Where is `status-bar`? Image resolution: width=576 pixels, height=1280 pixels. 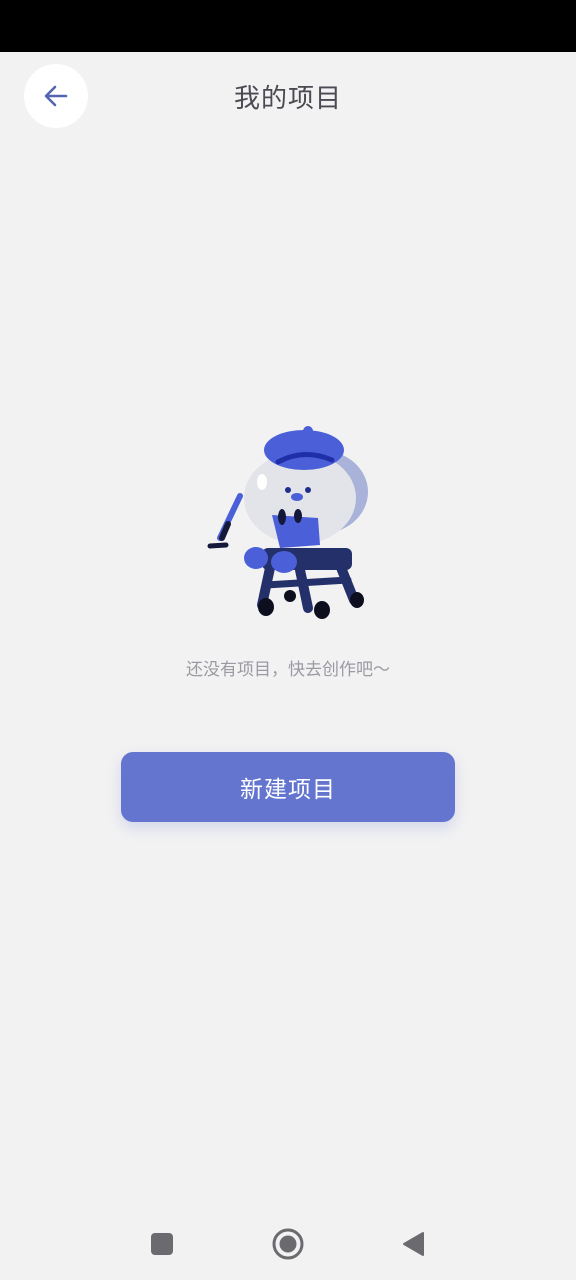
status-bar is located at coordinates (288, 26).